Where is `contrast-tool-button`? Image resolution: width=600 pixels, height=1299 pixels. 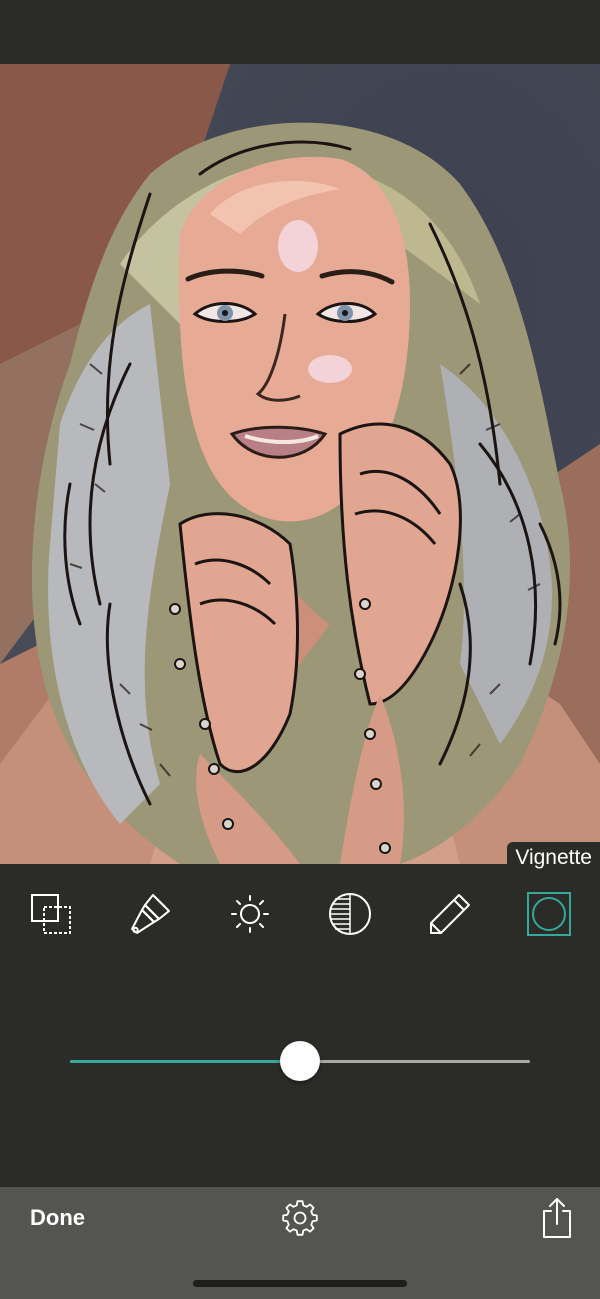 contrast-tool-button is located at coordinates (350, 914).